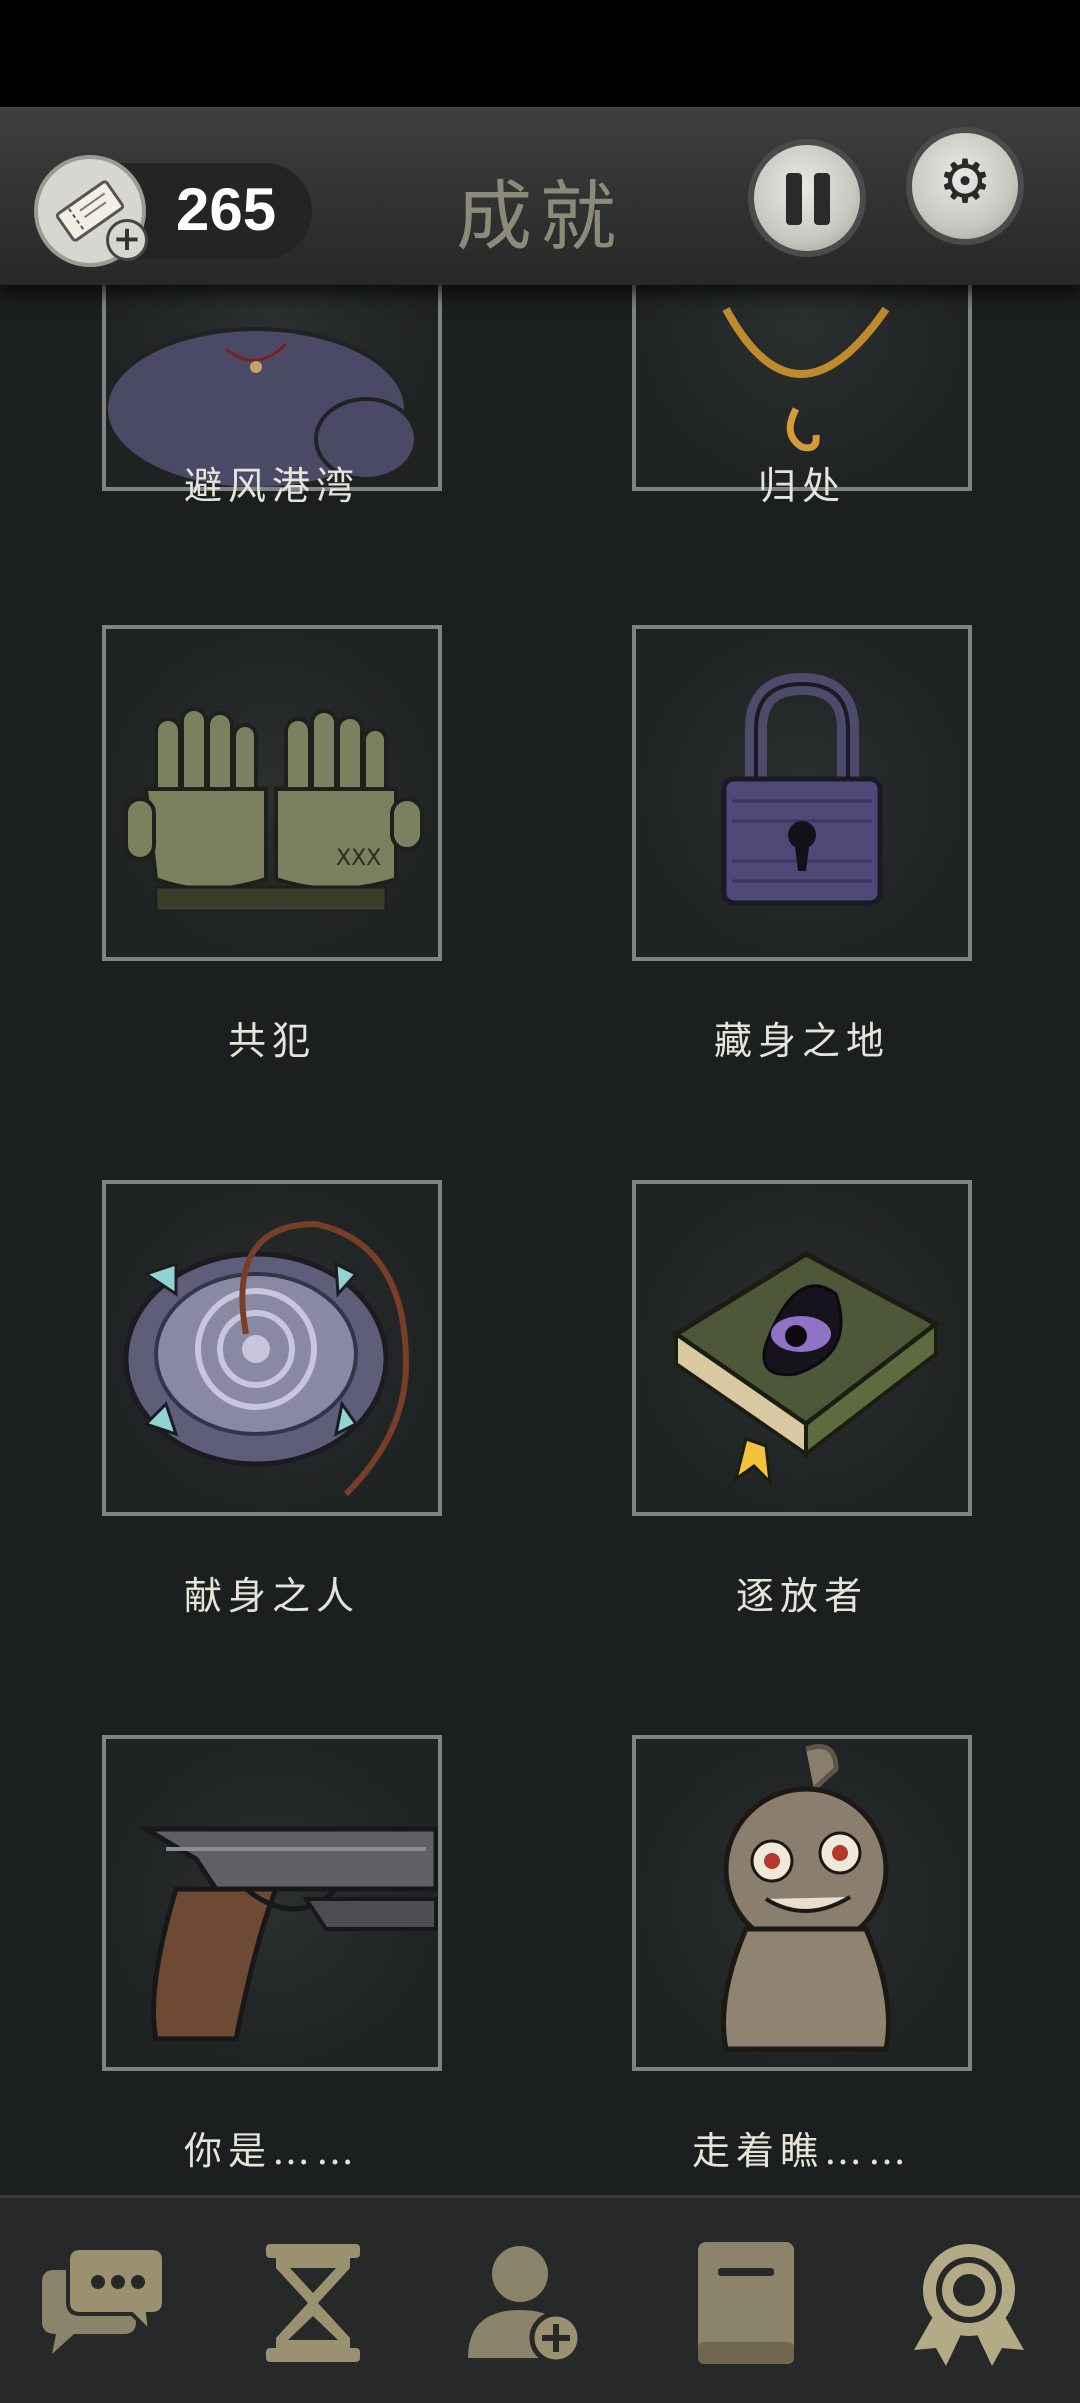  I want to click on achievement-card-doll, so click(802, 1903).